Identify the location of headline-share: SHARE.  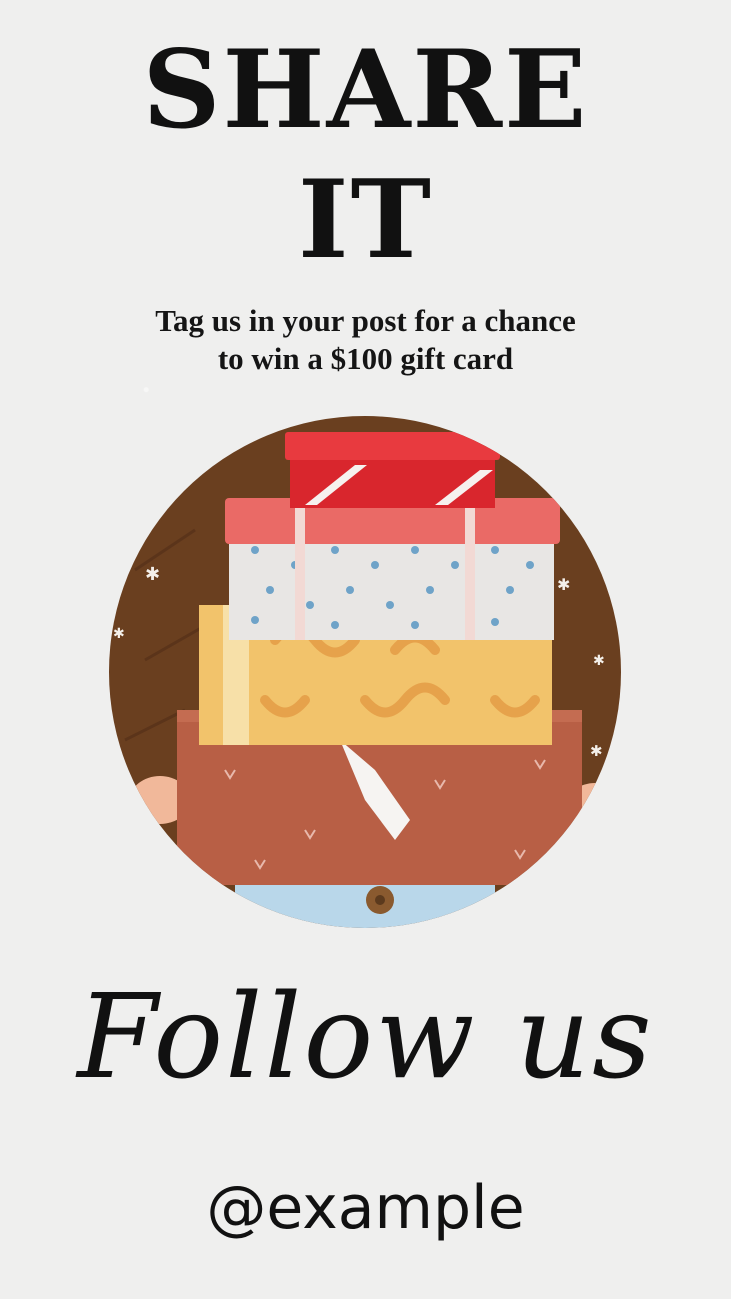
(365, 90).